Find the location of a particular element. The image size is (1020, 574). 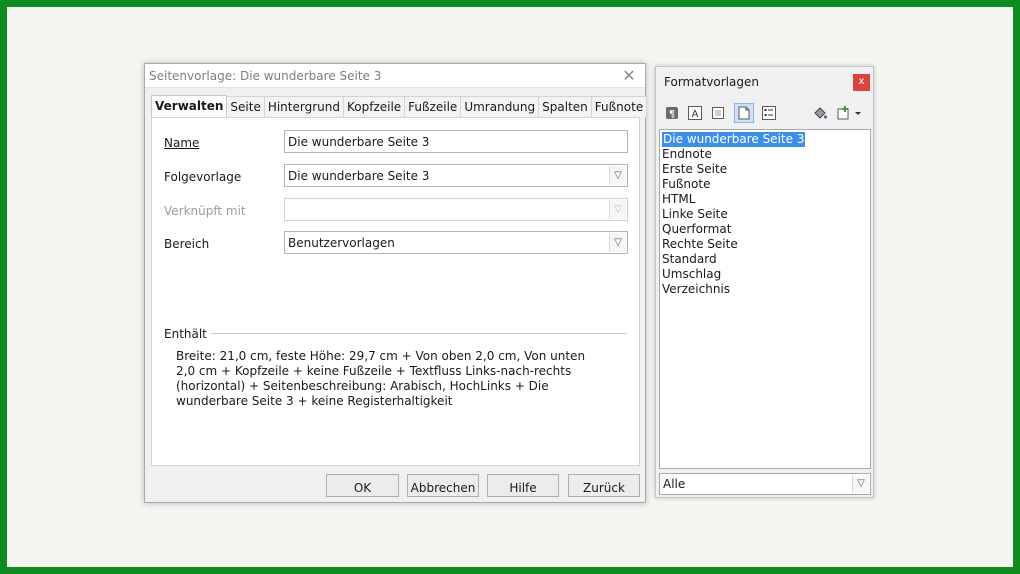

help-button: Hilfe is located at coordinates (523, 485).